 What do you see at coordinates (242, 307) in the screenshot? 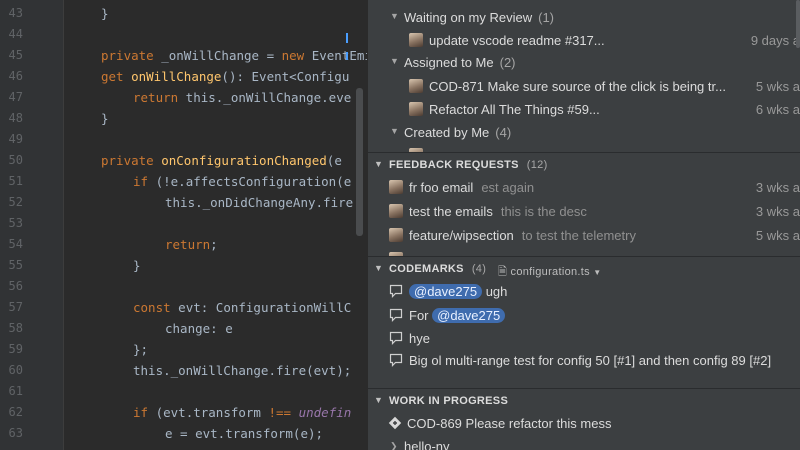
I see `code-line: const evt: ConfigurationWillC` at bounding box center [242, 307].